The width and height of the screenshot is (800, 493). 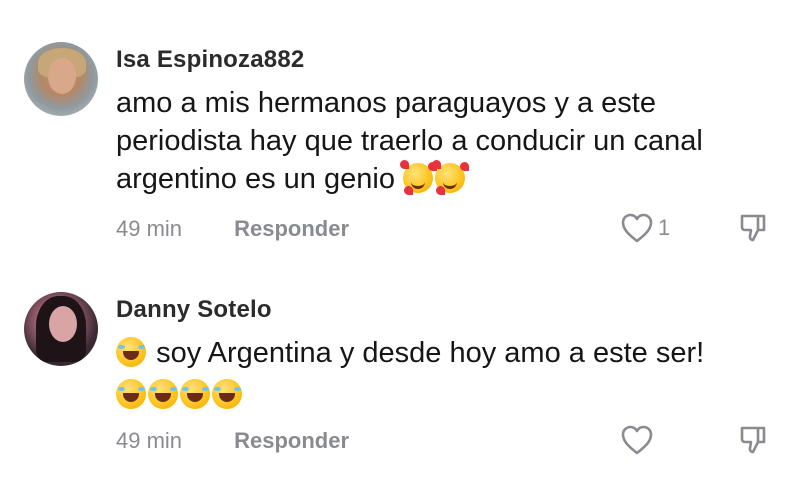 What do you see at coordinates (446, 395) in the screenshot?
I see `emoji-row` at bounding box center [446, 395].